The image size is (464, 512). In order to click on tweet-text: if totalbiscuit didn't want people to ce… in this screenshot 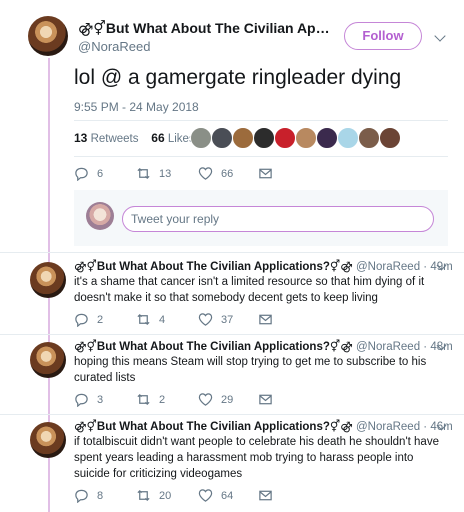, I will do `click(256, 458)`.